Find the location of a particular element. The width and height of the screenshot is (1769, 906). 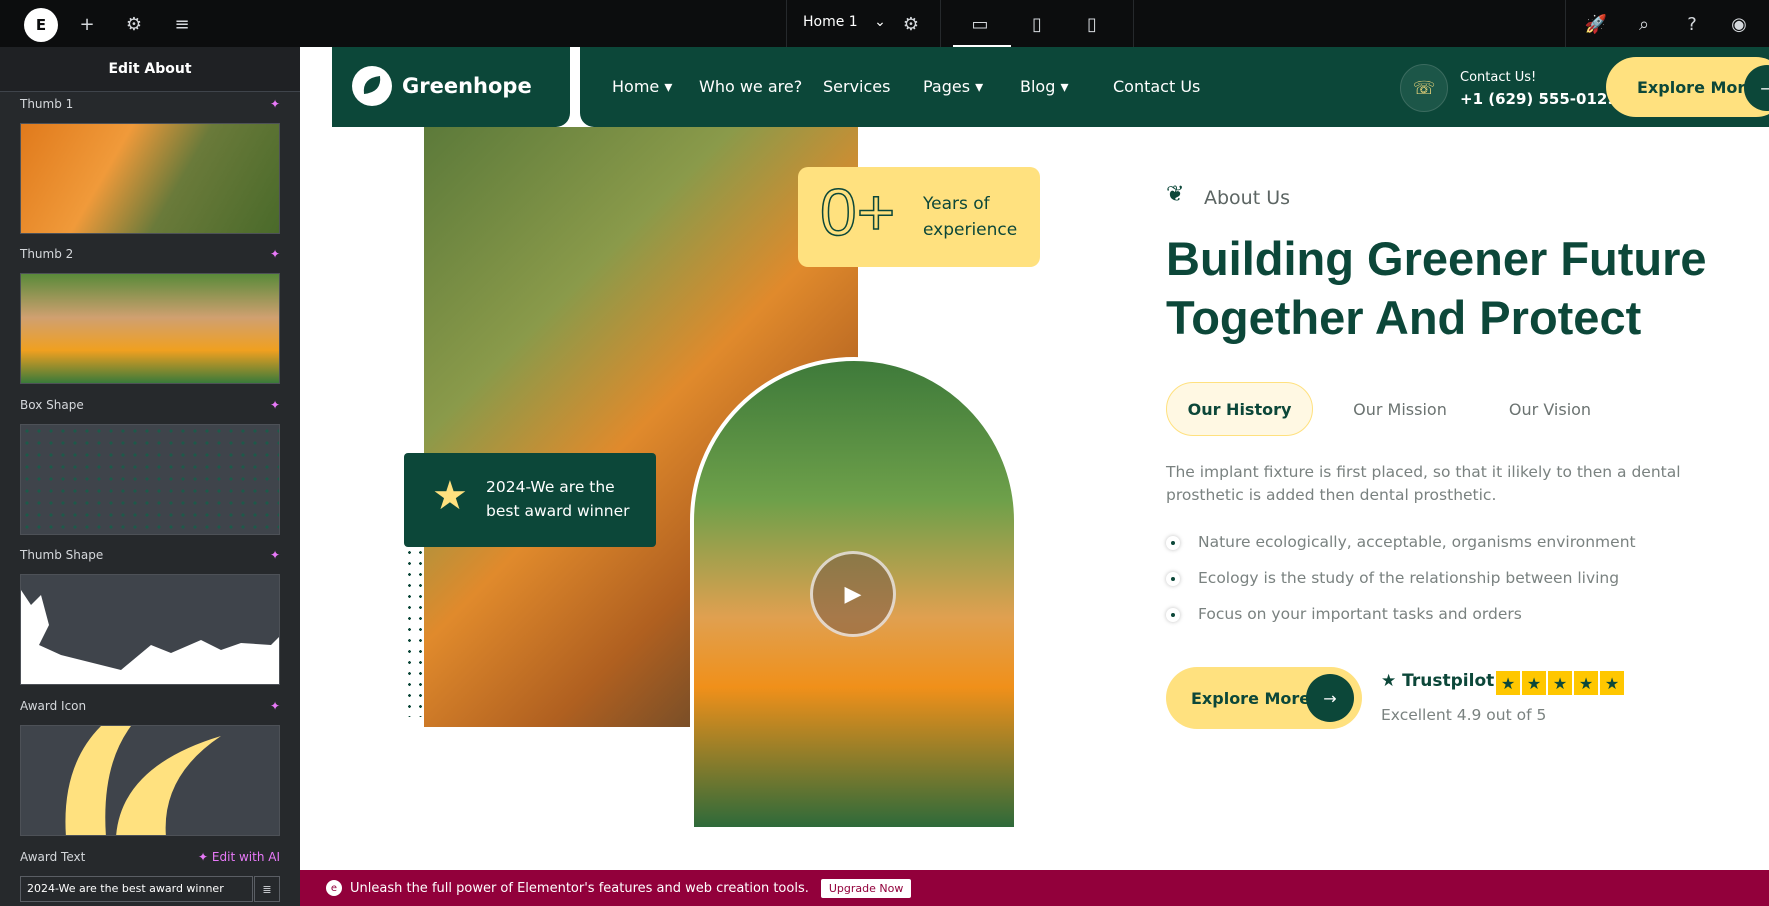

site-settings-icon: ⚙ is located at coordinates (134, 24).